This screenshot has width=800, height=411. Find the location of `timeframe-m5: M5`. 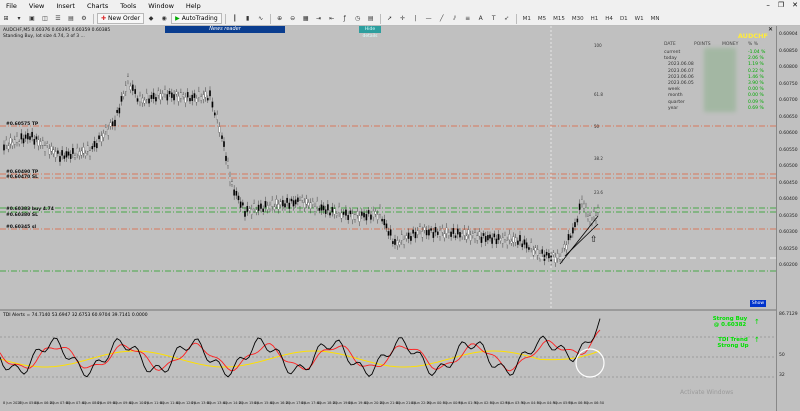

timeframe-m5: M5 is located at coordinates (542, 19).